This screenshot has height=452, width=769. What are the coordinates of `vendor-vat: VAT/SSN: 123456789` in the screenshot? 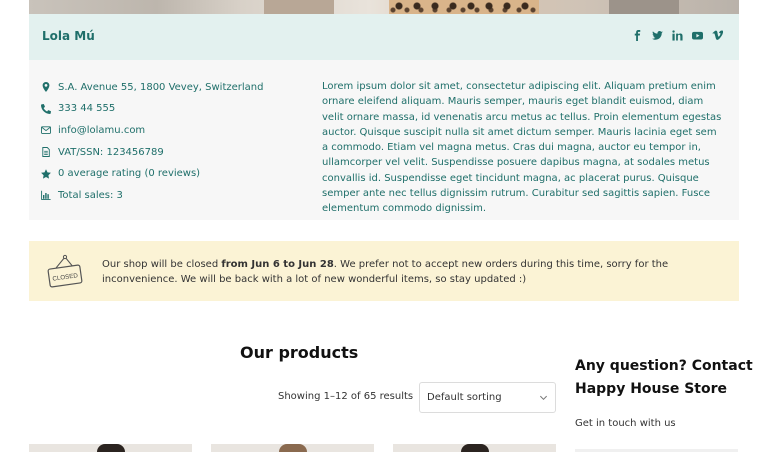 It's located at (151, 152).